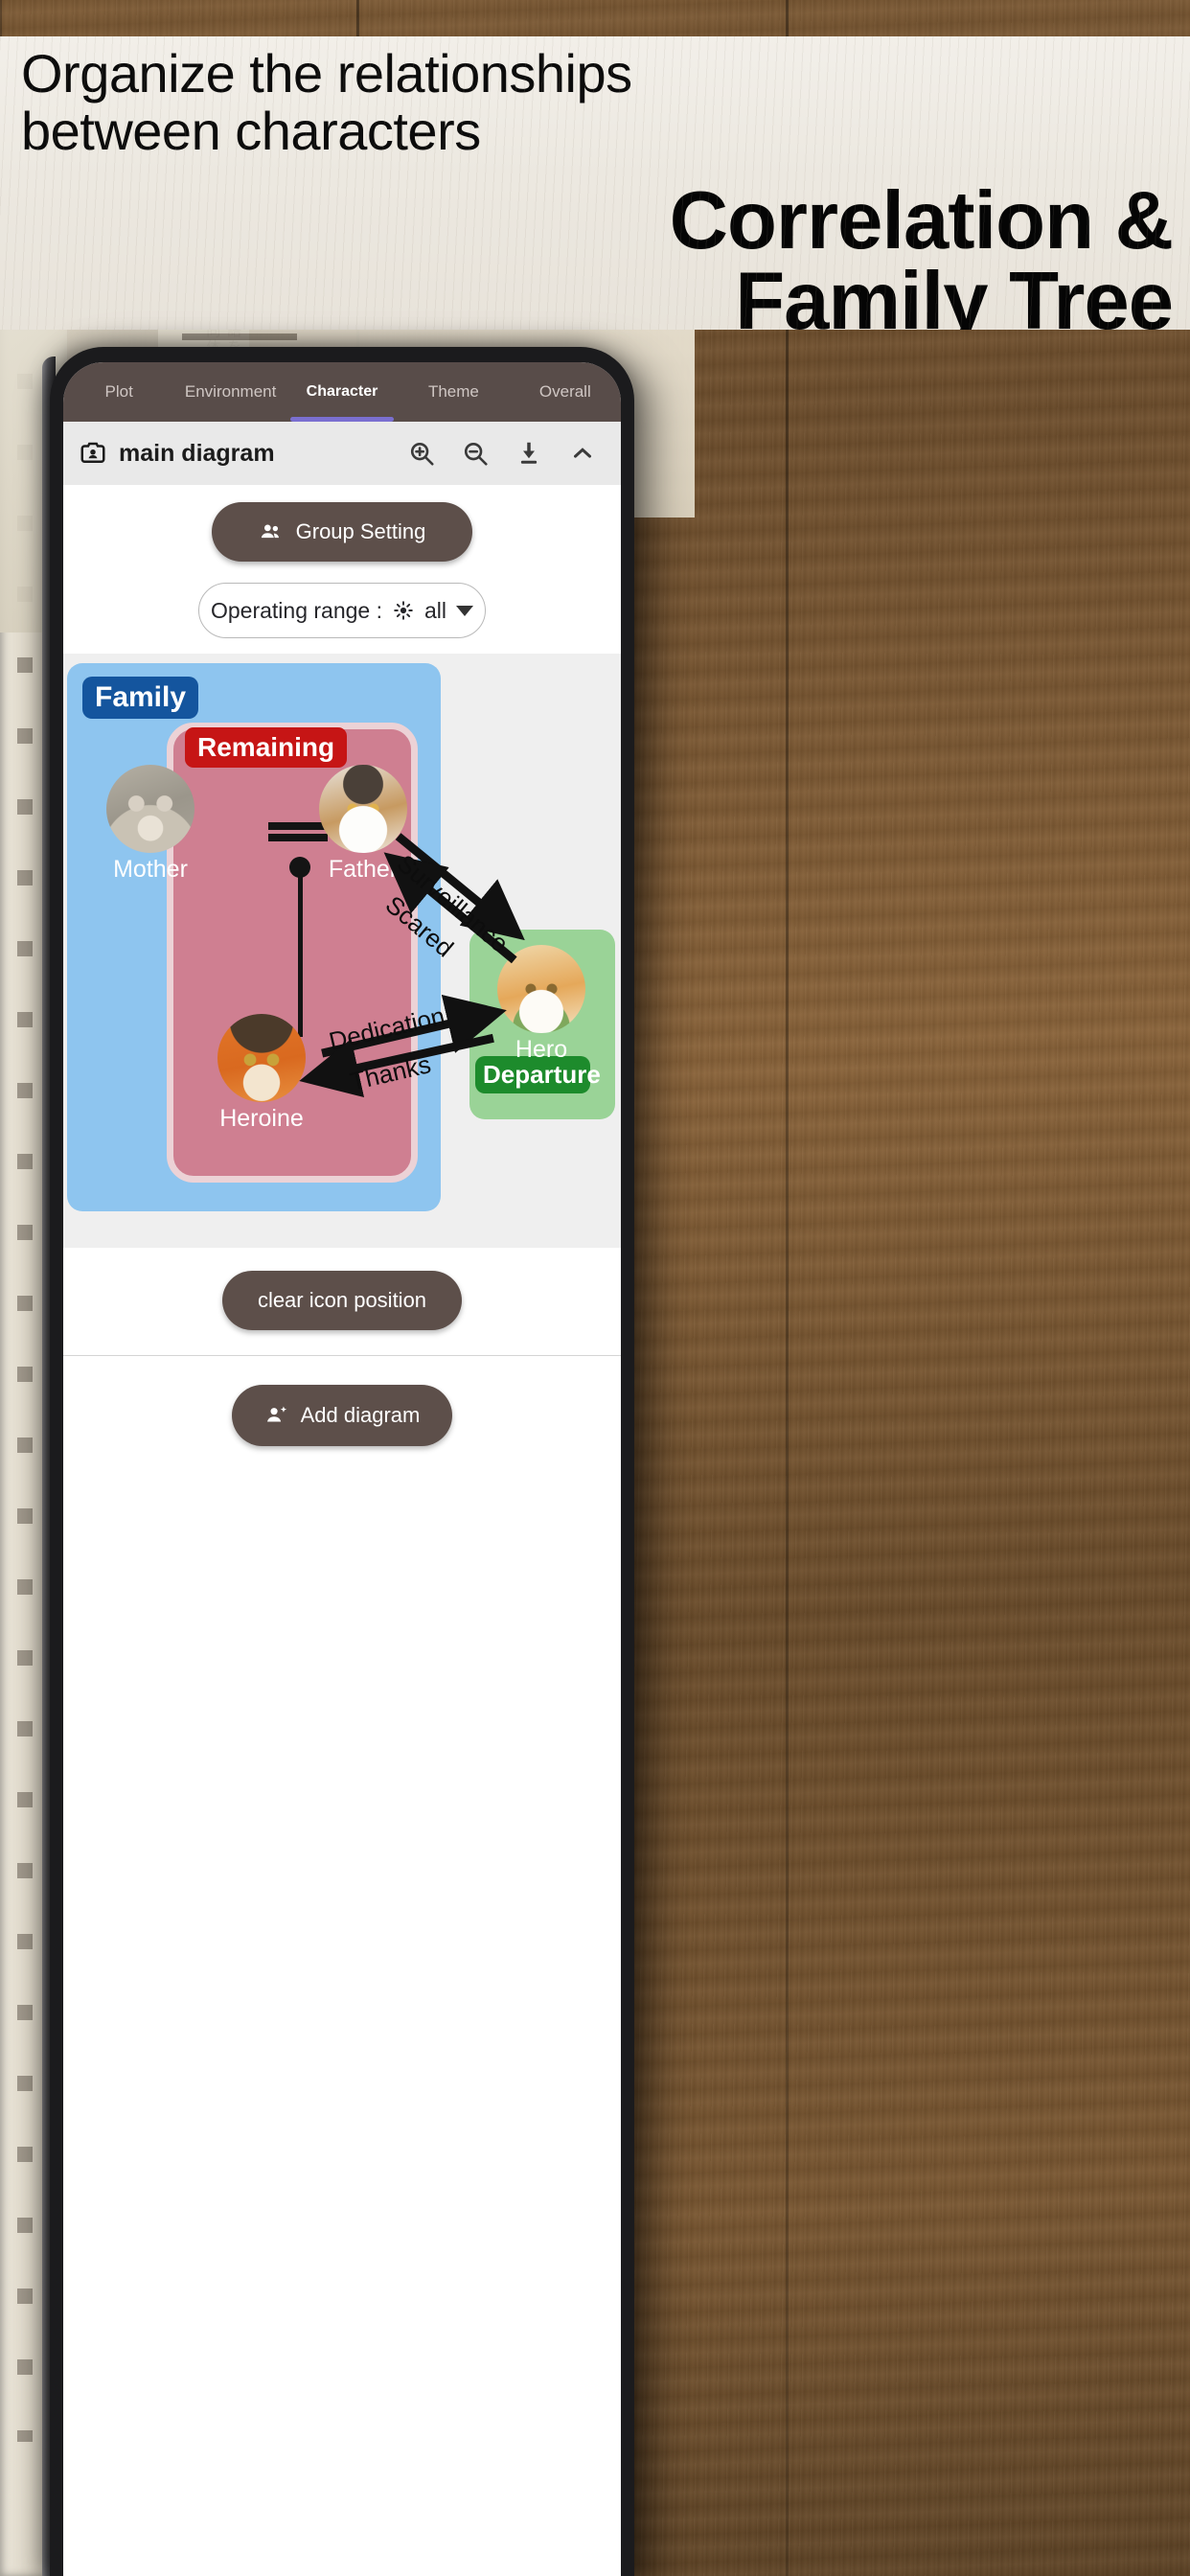 The height and width of the screenshot is (2576, 1190). I want to click on add-diagram-button: Add diagram, so click(342, 1415).